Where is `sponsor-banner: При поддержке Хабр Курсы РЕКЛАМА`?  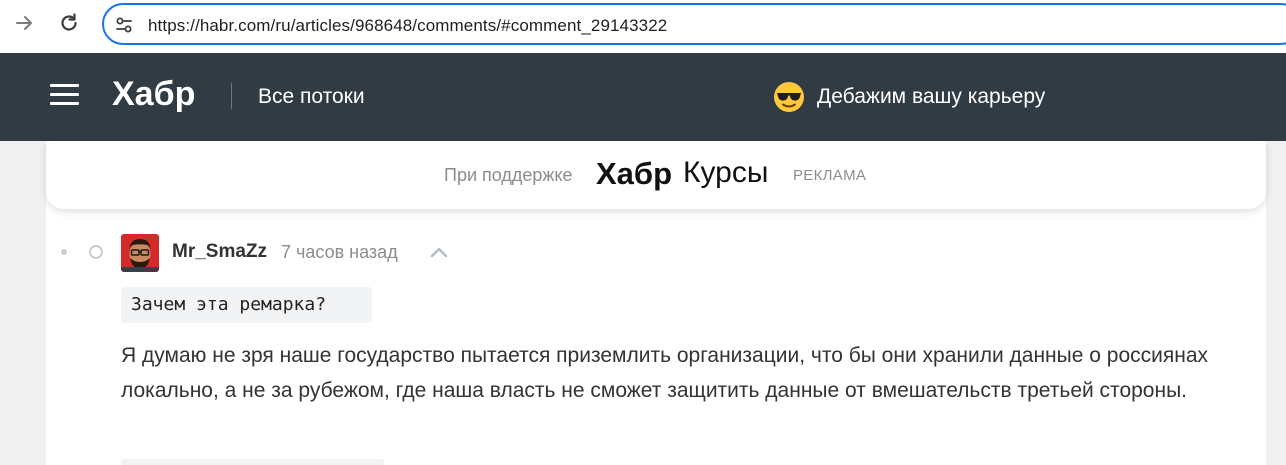
sponsor-banner: При поддержке Хабр Курсы РЕКЛАМА is located at coordinates (656, 175).